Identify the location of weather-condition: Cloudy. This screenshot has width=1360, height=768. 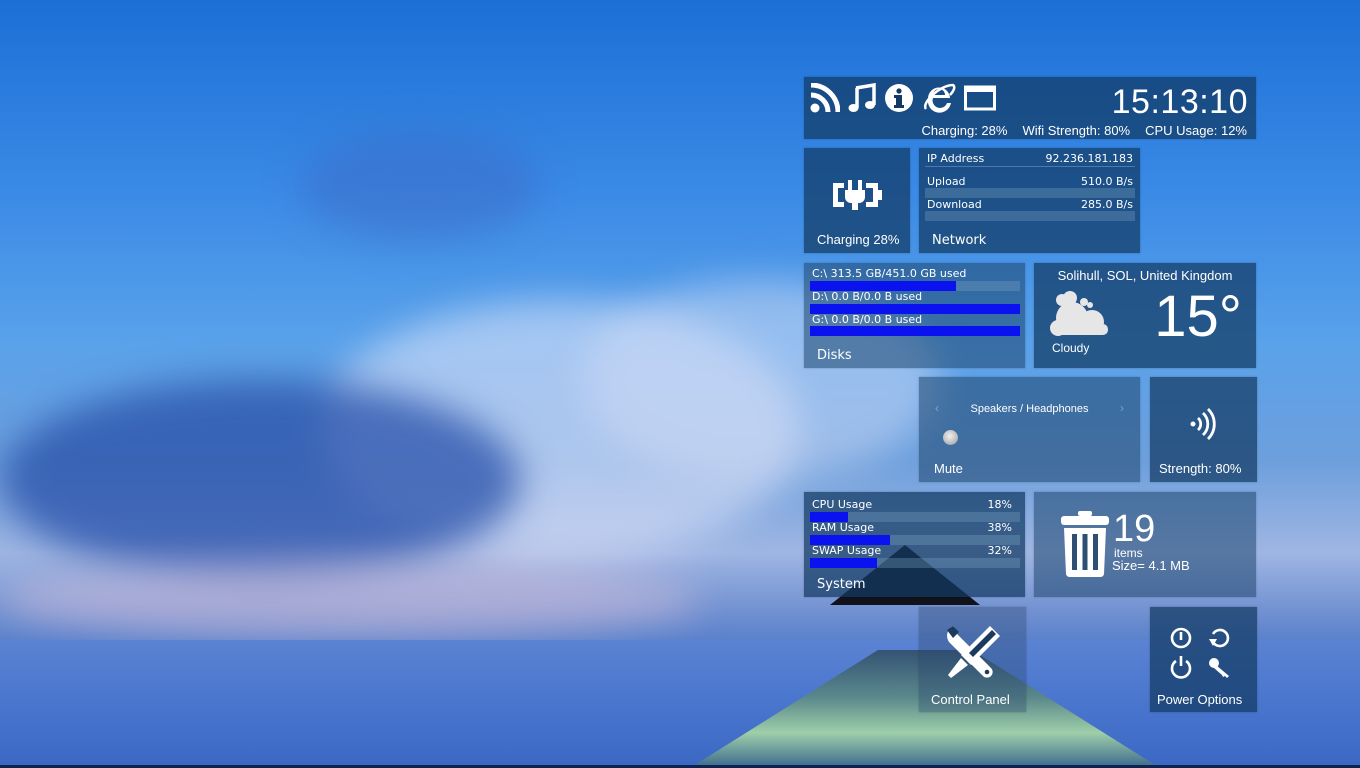
(1071, 348).